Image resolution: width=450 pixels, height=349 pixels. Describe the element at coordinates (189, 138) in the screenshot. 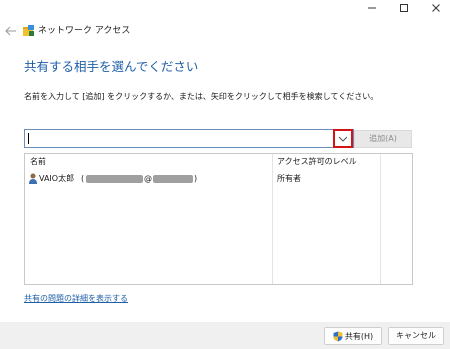

I see `name-input` at that location.